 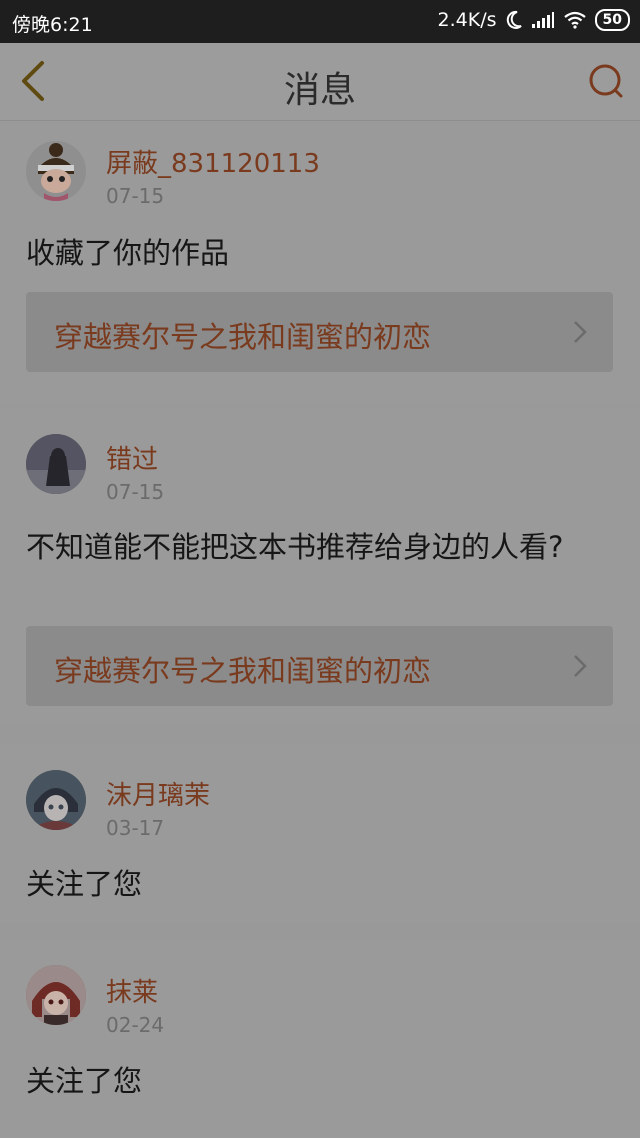 What do you see at coordinates (514, 19) in the screenshot?
I see `moon-icon` at bounding box center [514, 19].